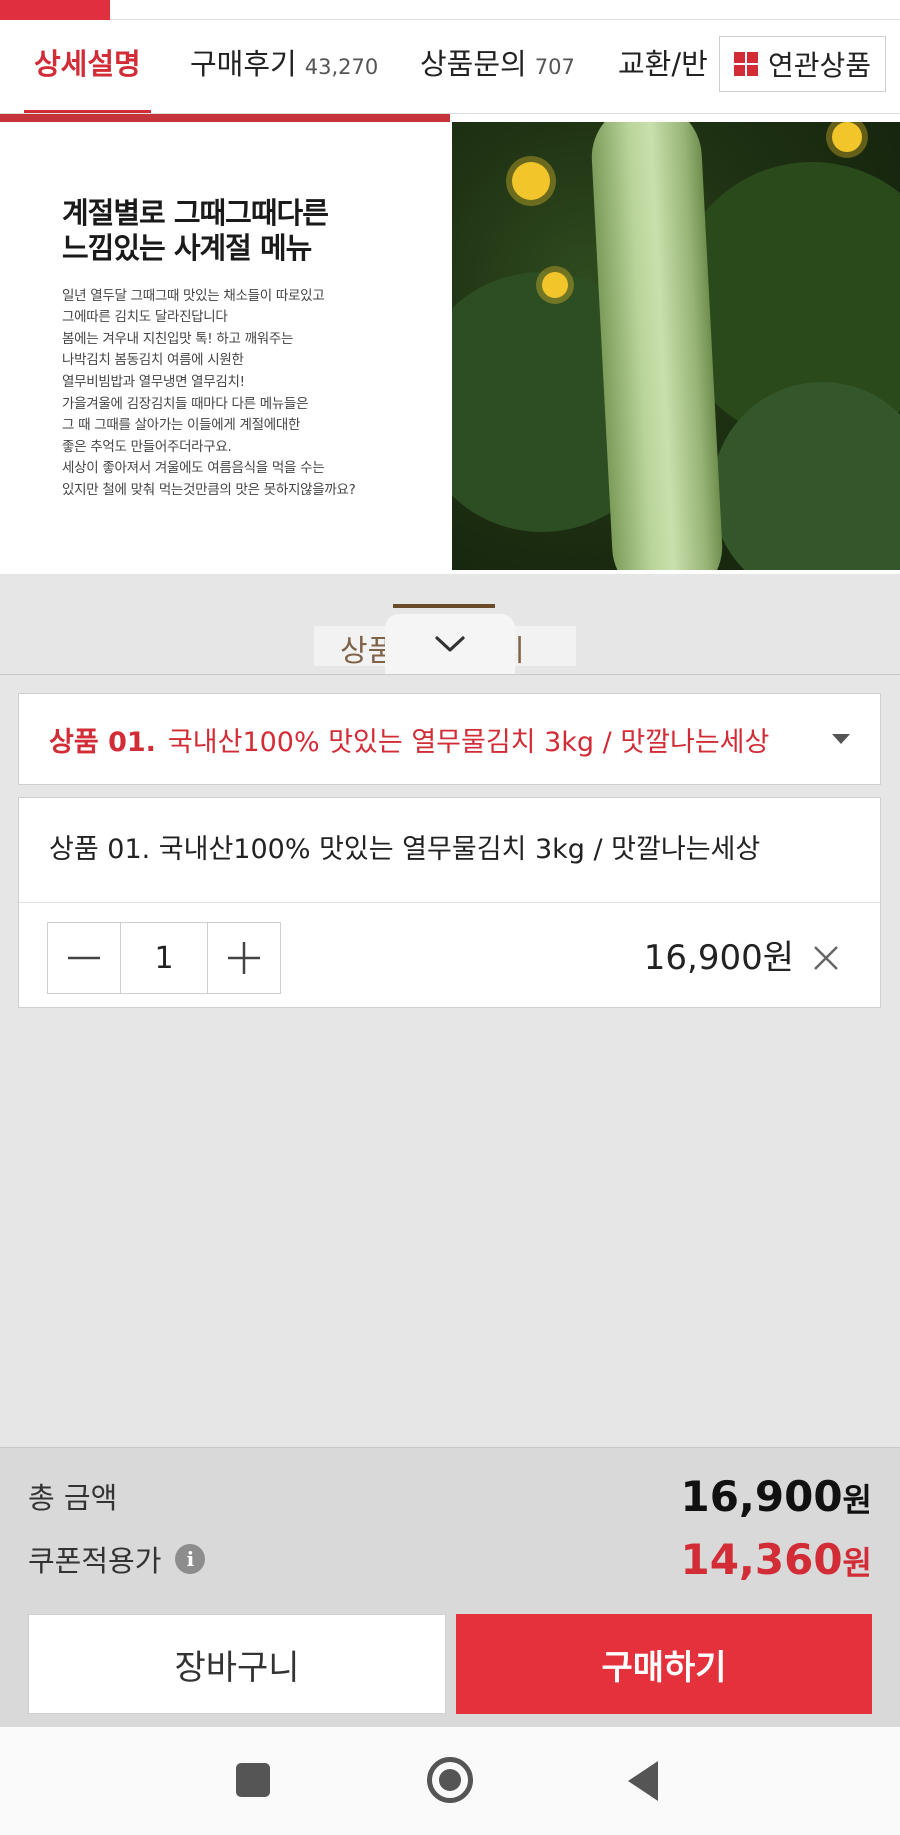 The width and height of the screenshot is (900, 1835). I want to click on inquiry-count: 707, so click(554, 67).